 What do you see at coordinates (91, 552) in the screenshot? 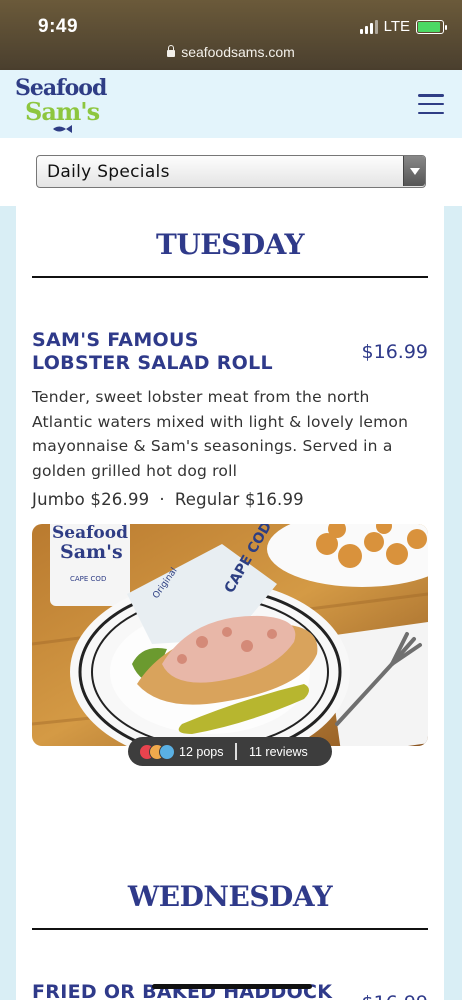
I see `cup-logo-line2: Sam's` at bounding box center [91, 552].